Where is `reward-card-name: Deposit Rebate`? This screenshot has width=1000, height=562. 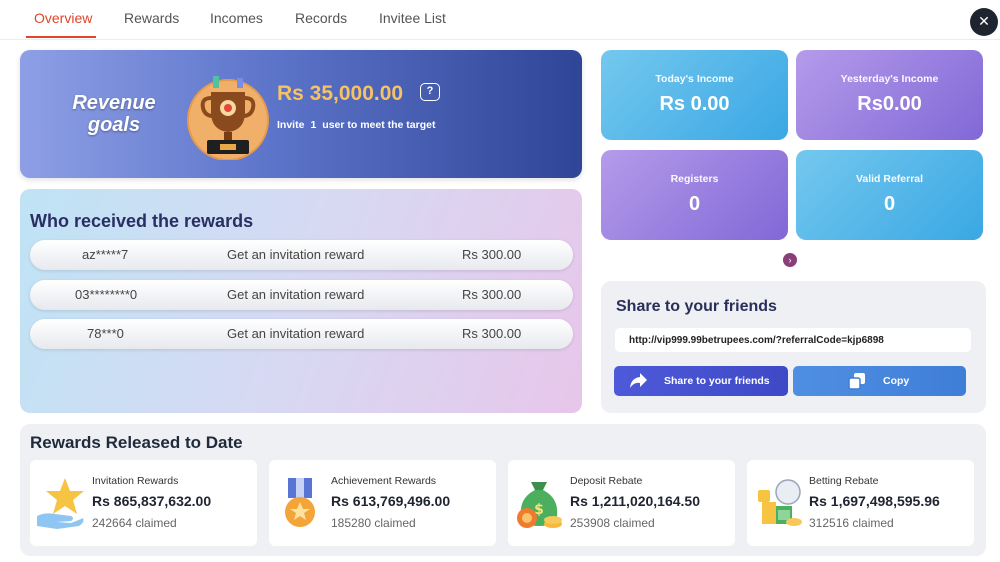
reward-card-name: Deposit Rebate is located at coordinates (606, 481).